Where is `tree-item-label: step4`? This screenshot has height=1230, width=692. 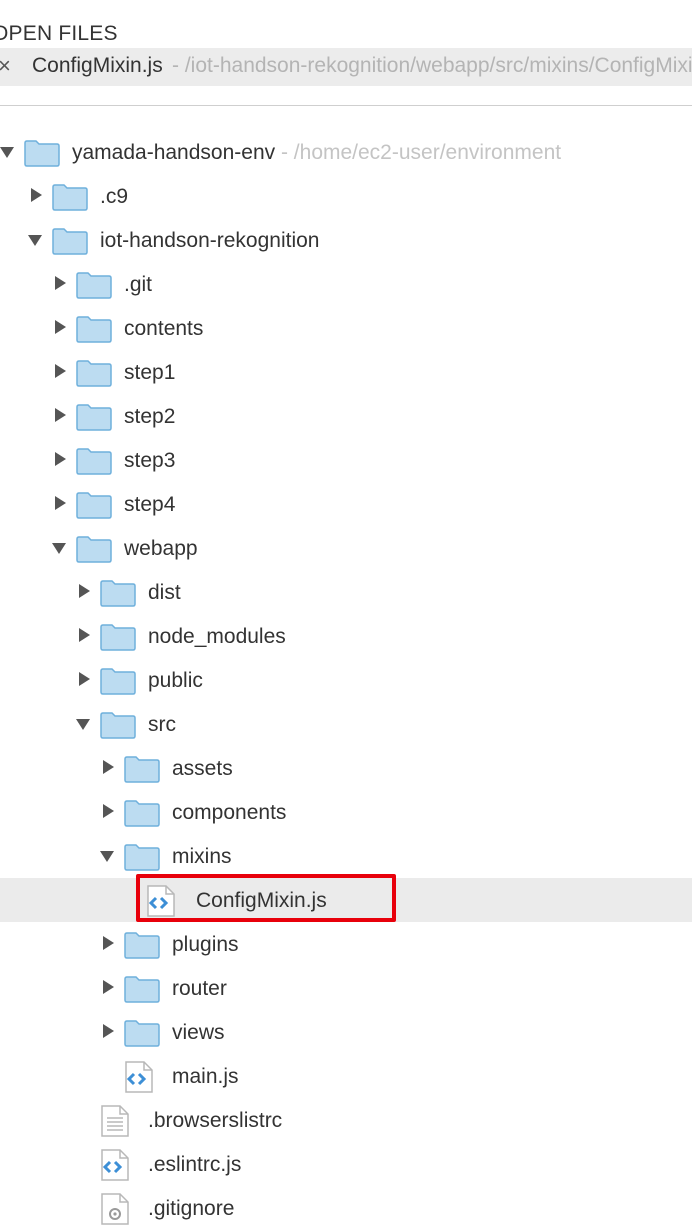 tree-item-label: step4 is located at coordinates (150, 504).